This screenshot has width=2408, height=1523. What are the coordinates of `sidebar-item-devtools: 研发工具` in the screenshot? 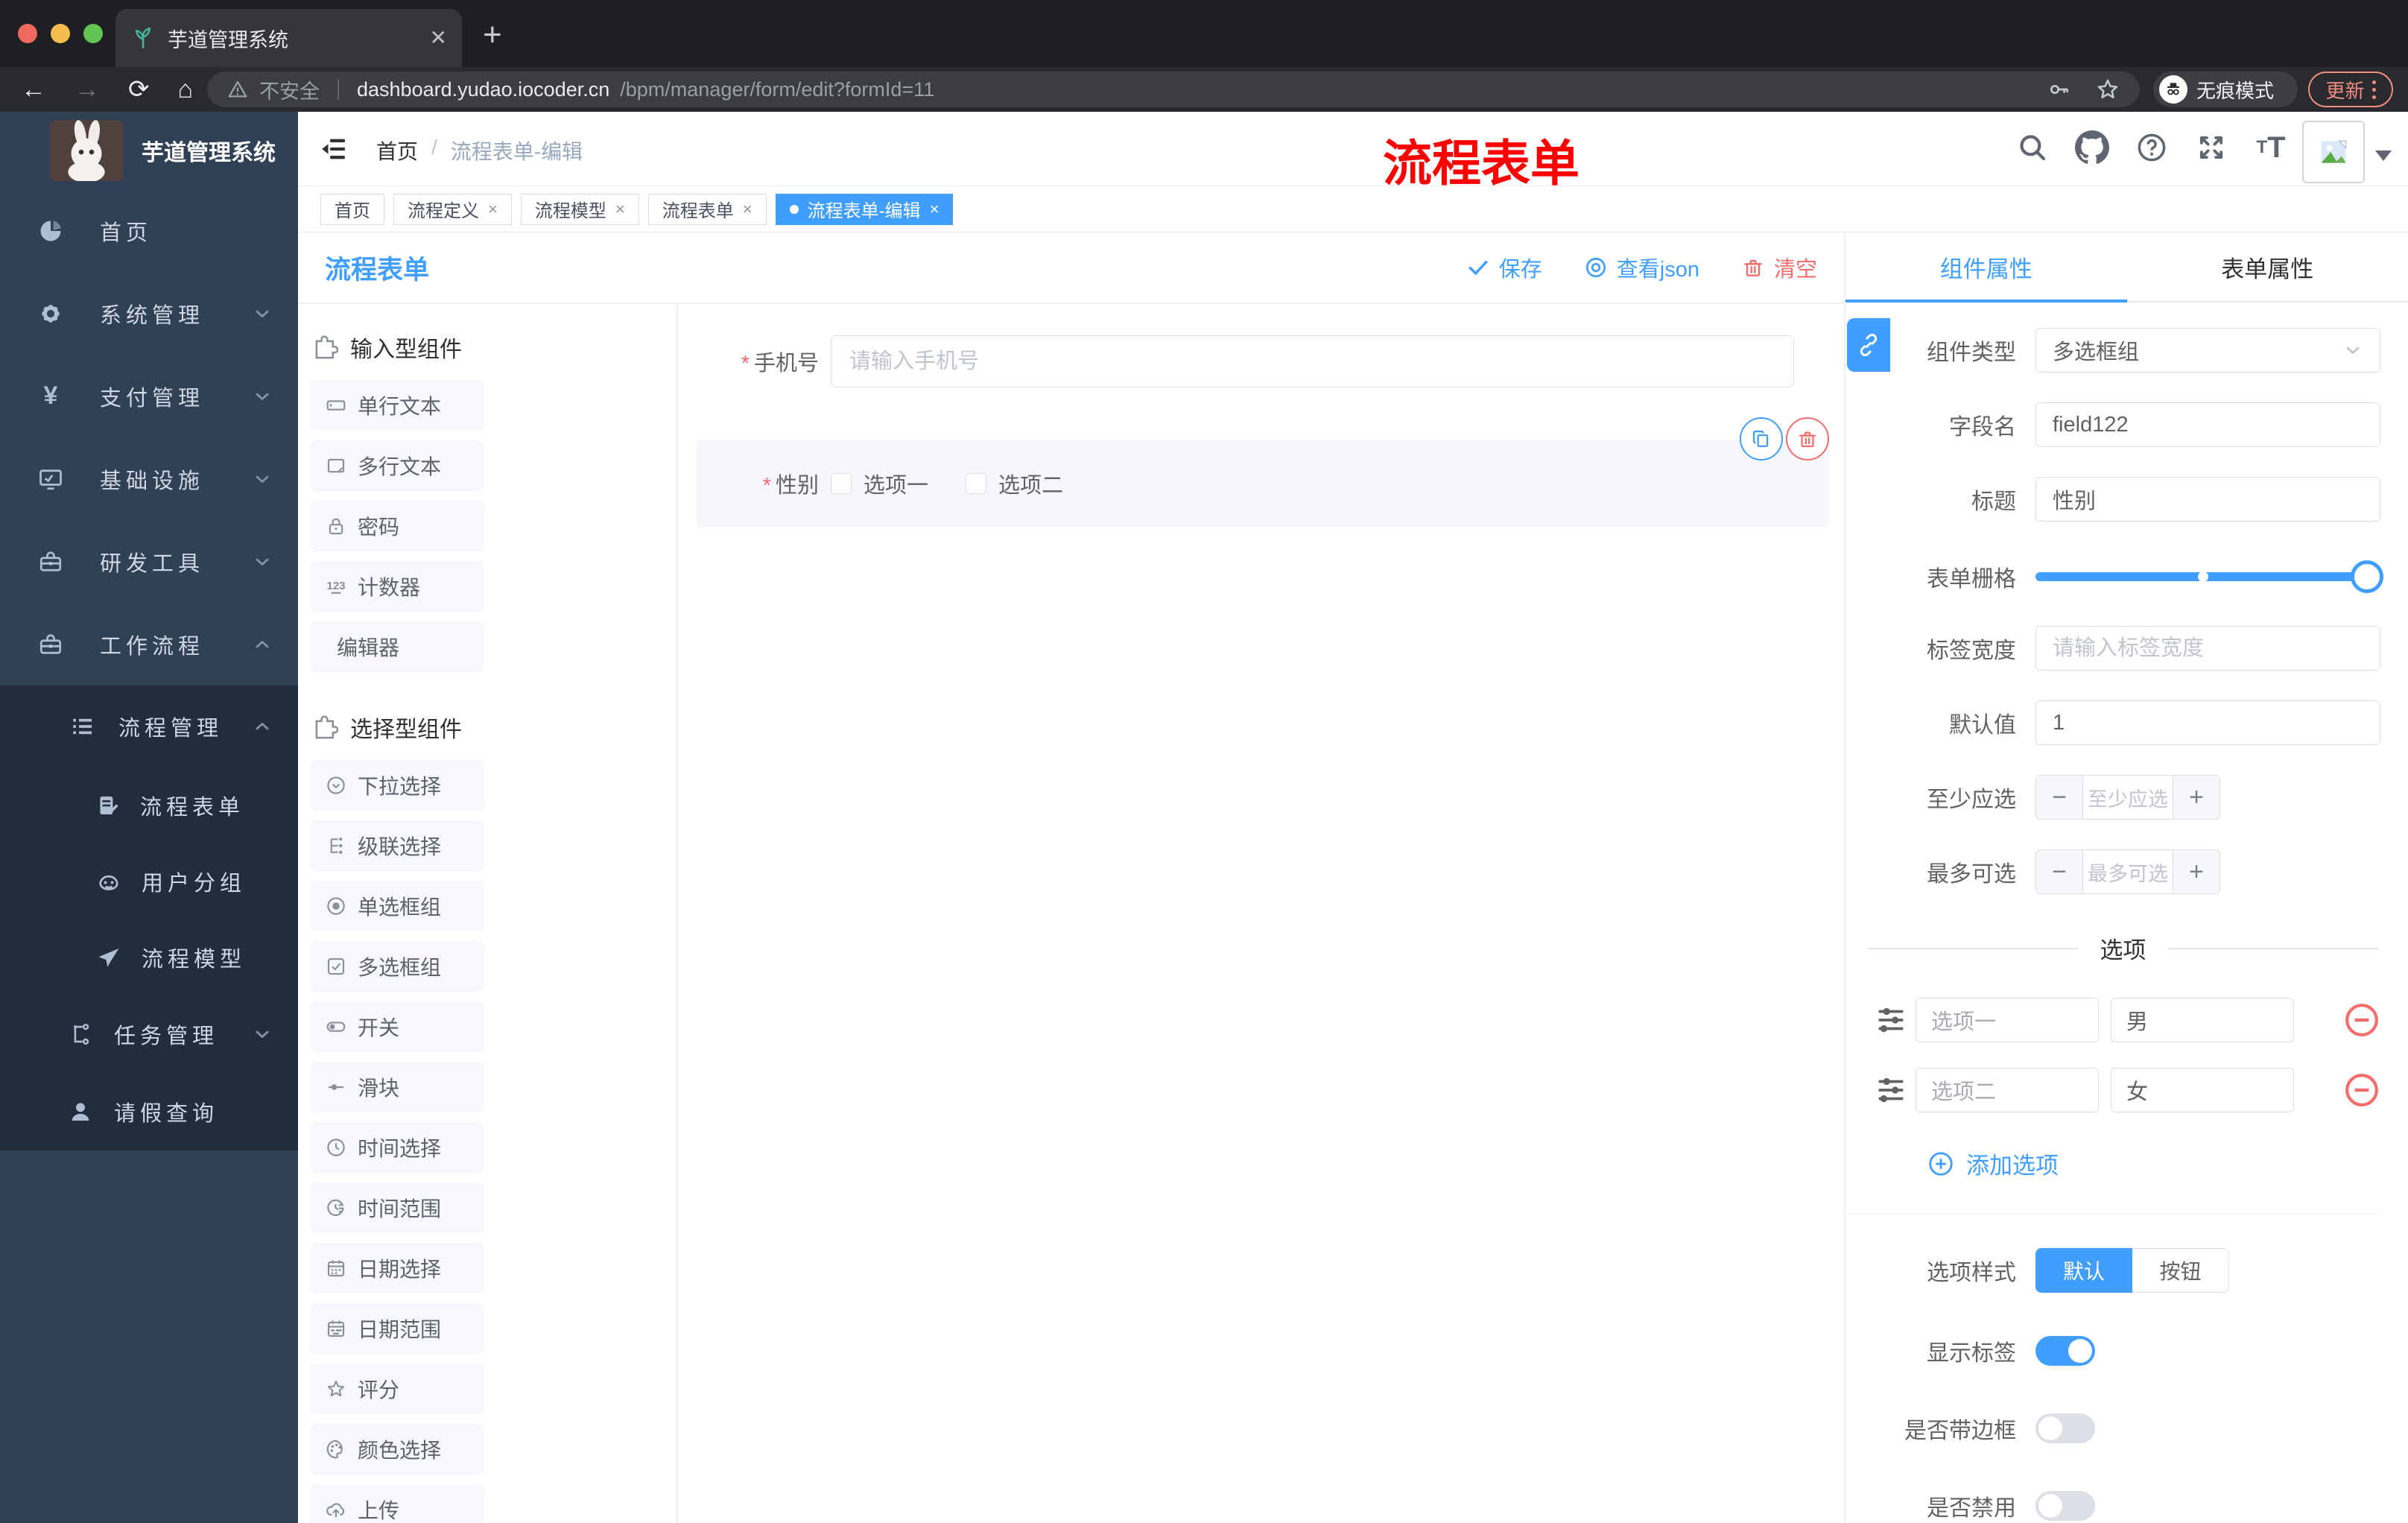 It's located at (149, 562).